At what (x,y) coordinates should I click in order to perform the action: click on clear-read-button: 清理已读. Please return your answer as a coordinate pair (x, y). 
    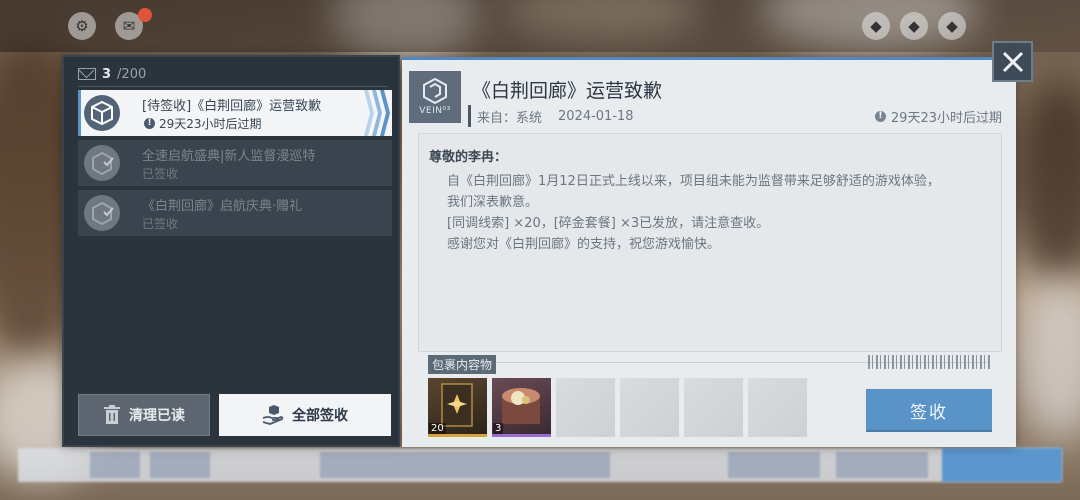
    Looking at the image, I should click on (144, 415).